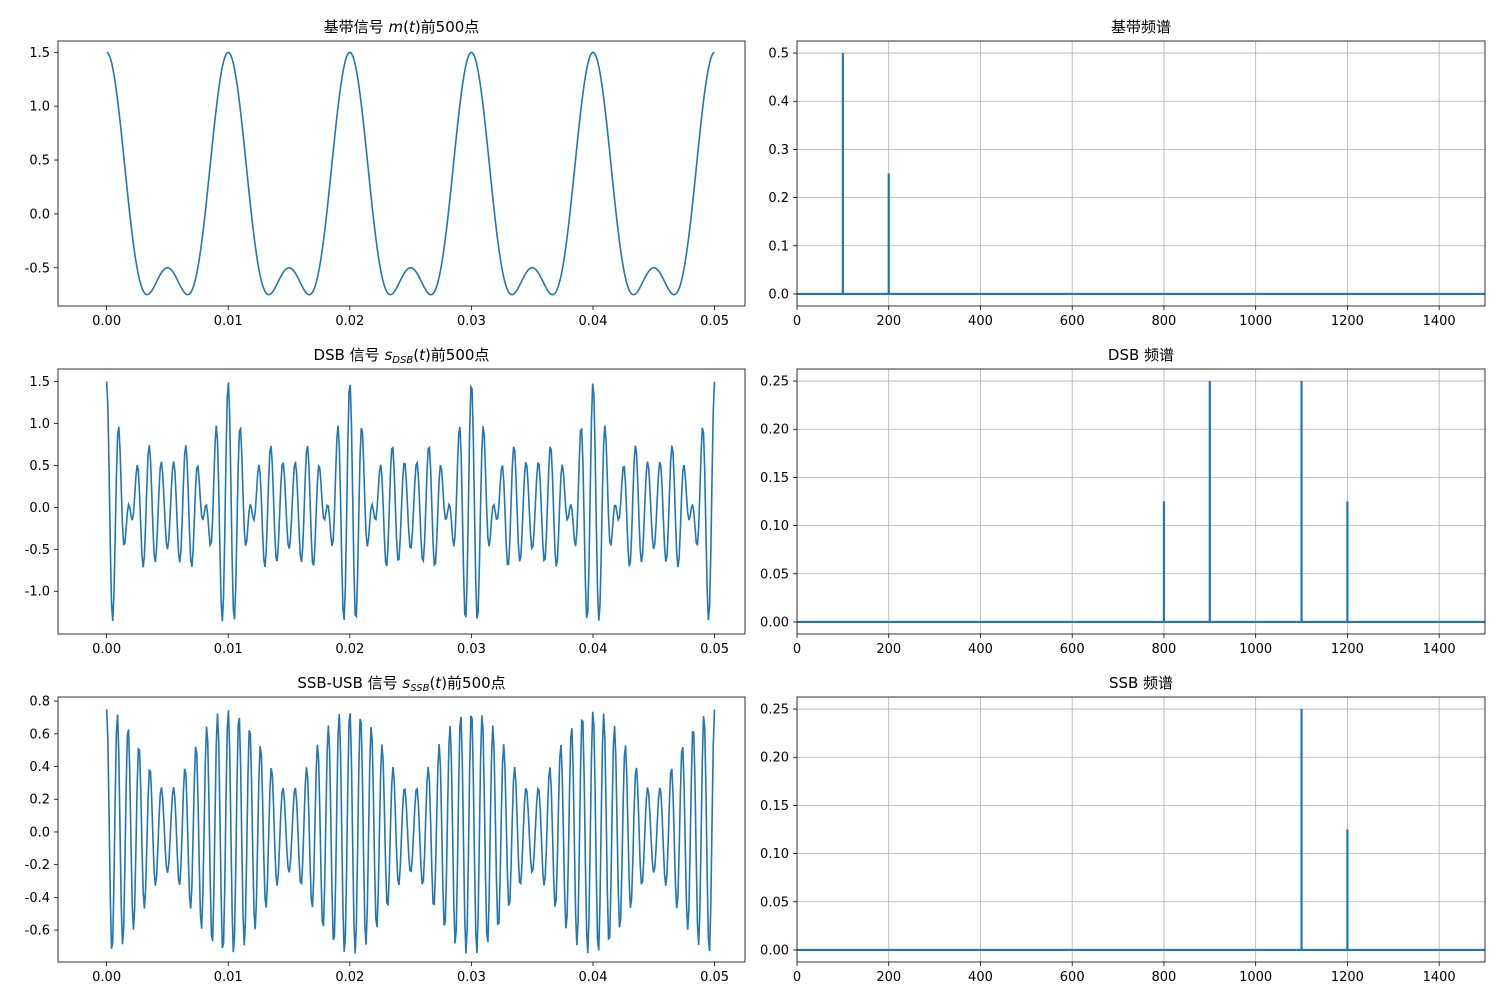 The height and width of the screenshot is (1000, 1500). Describe the element at coordinates (37, 865) in the screenshot. I see `y-tick-label: -0.2` at that location.